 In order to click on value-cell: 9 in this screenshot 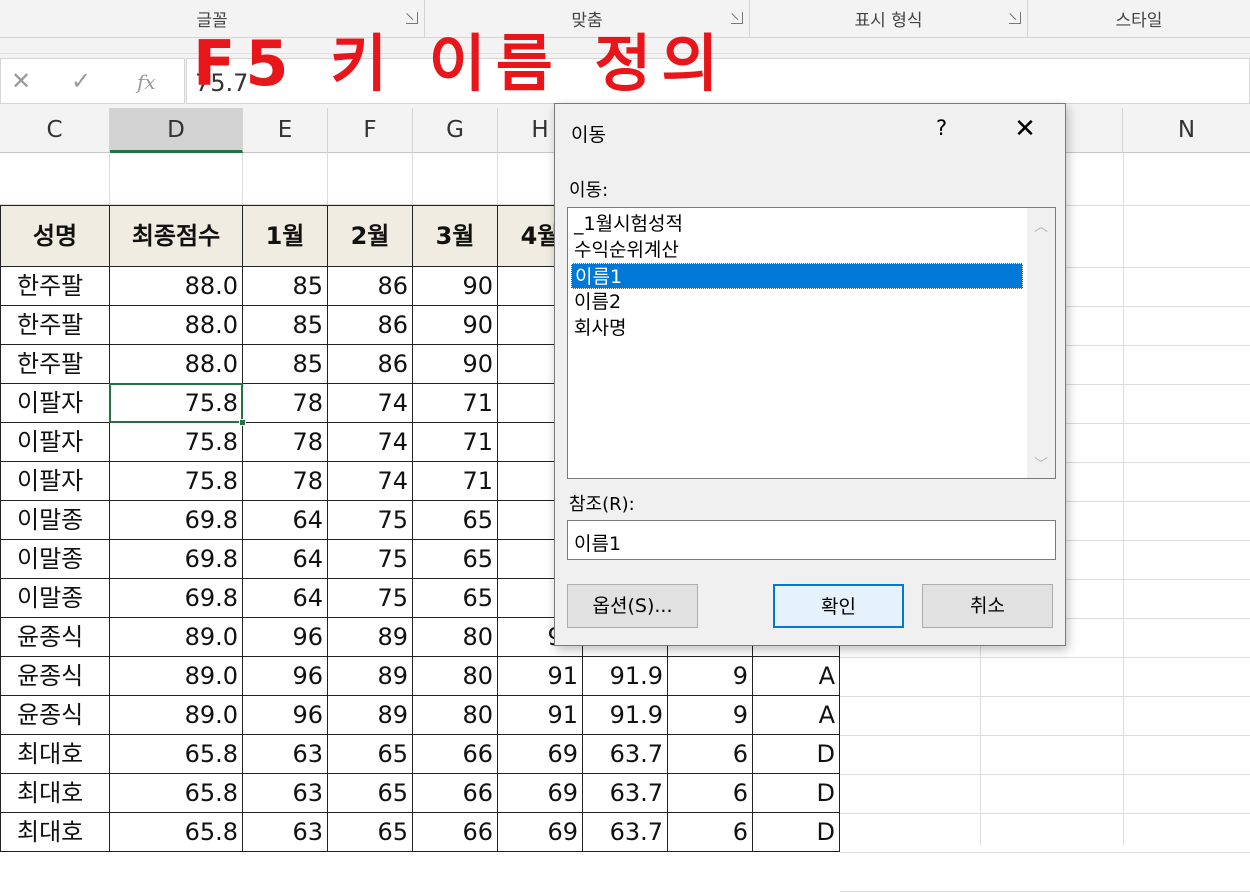, I will do `click(710, 676)`.